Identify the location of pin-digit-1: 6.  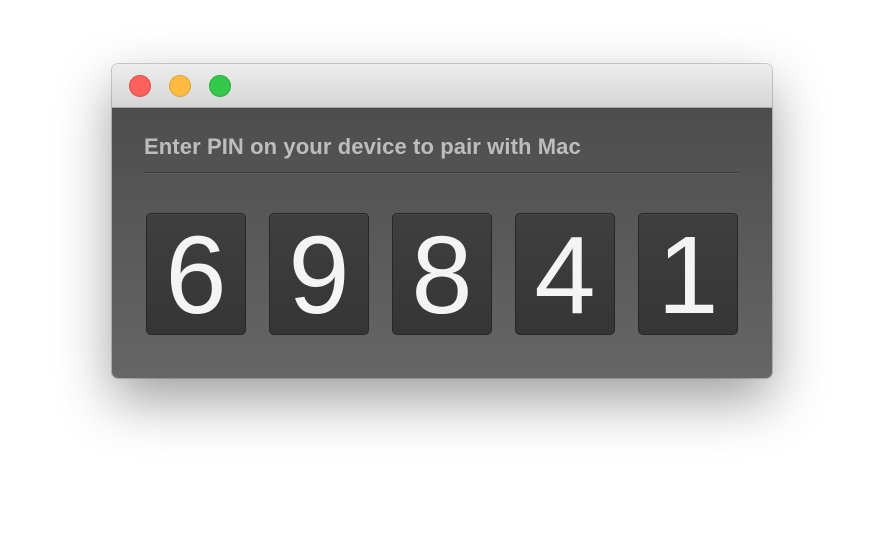
(196, 274).